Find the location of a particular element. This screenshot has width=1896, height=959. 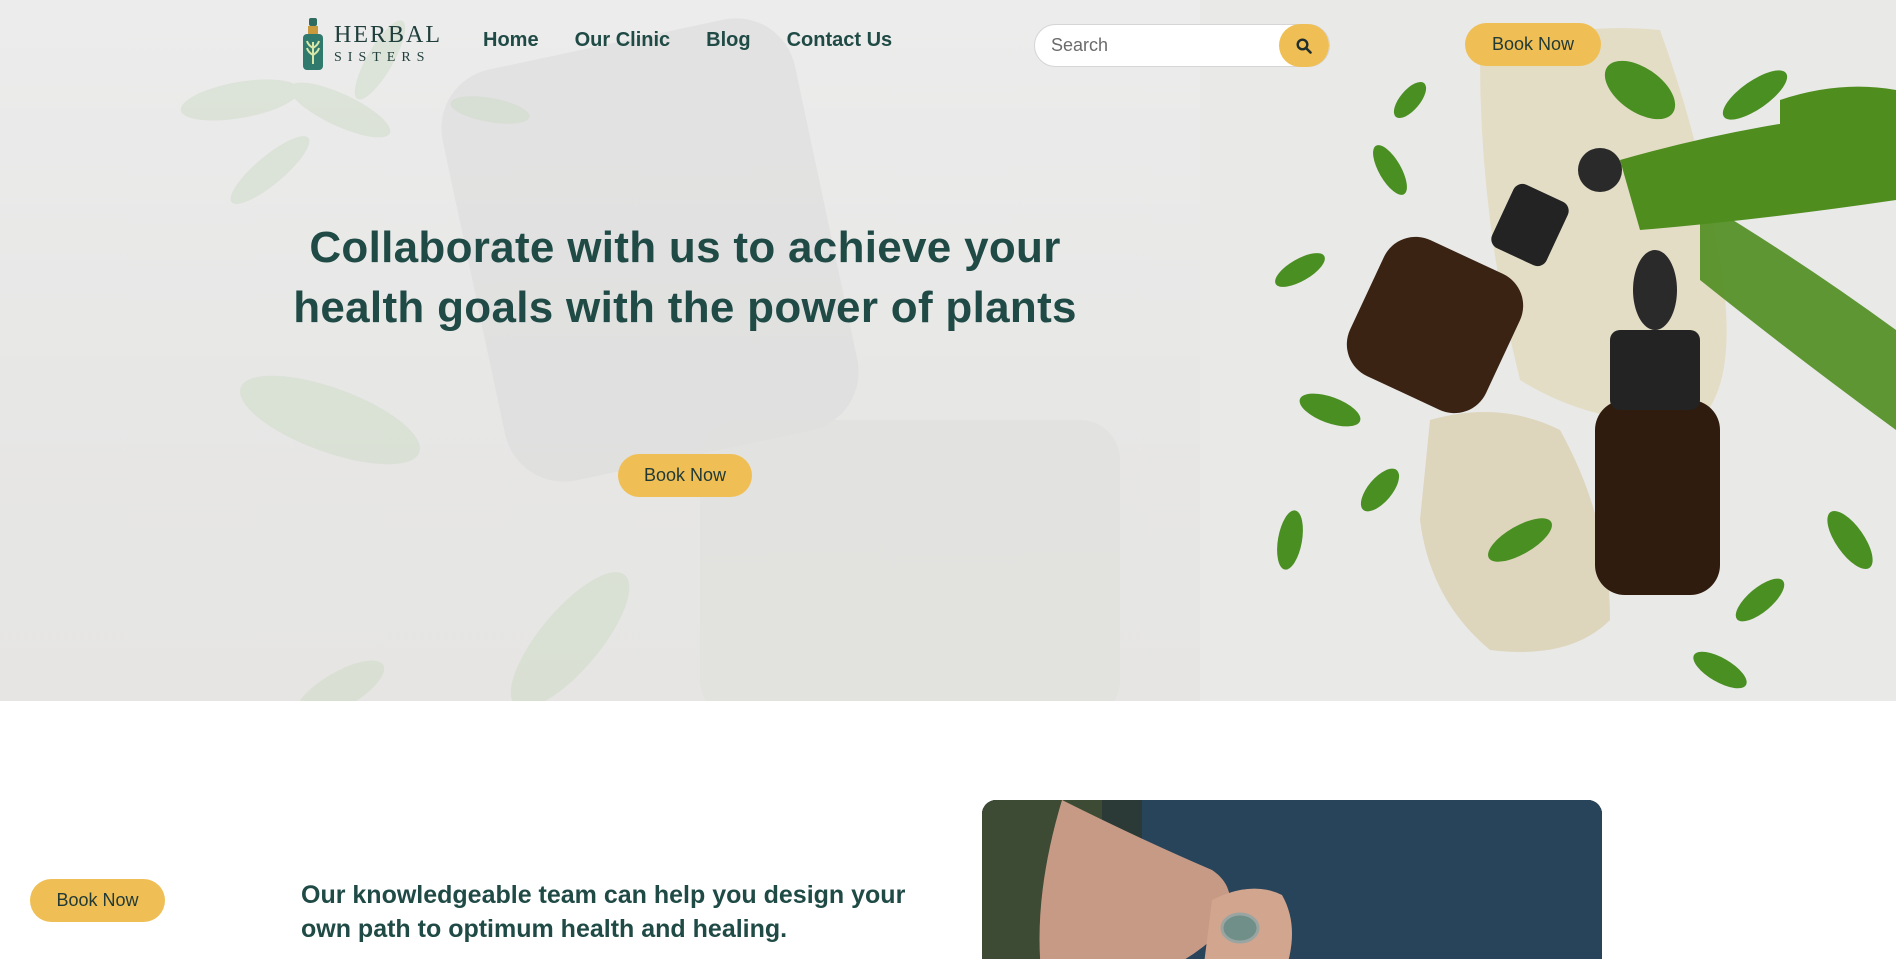

brand-logo: HERBAL SISTERS is located at coordinates (372, 44).